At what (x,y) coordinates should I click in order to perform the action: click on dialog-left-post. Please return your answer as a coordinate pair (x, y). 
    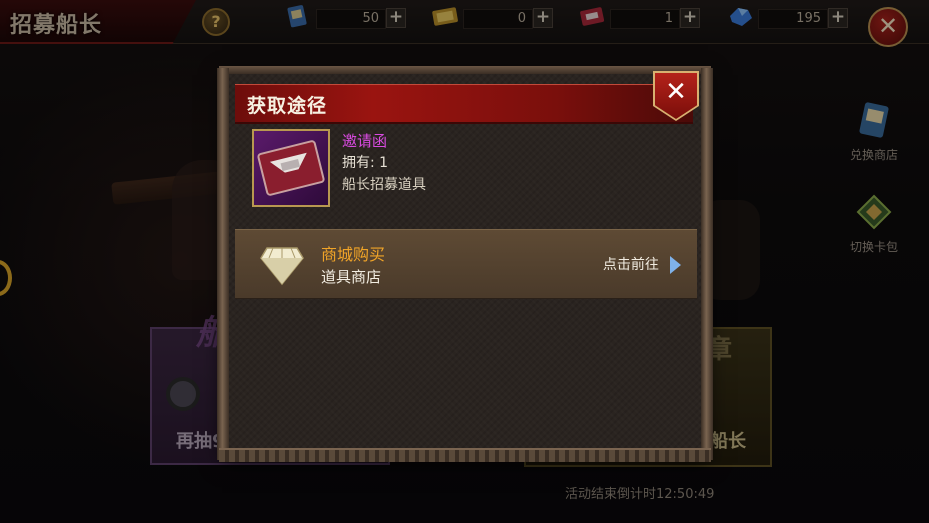
    Looking at the image, I should click on (223, 264).